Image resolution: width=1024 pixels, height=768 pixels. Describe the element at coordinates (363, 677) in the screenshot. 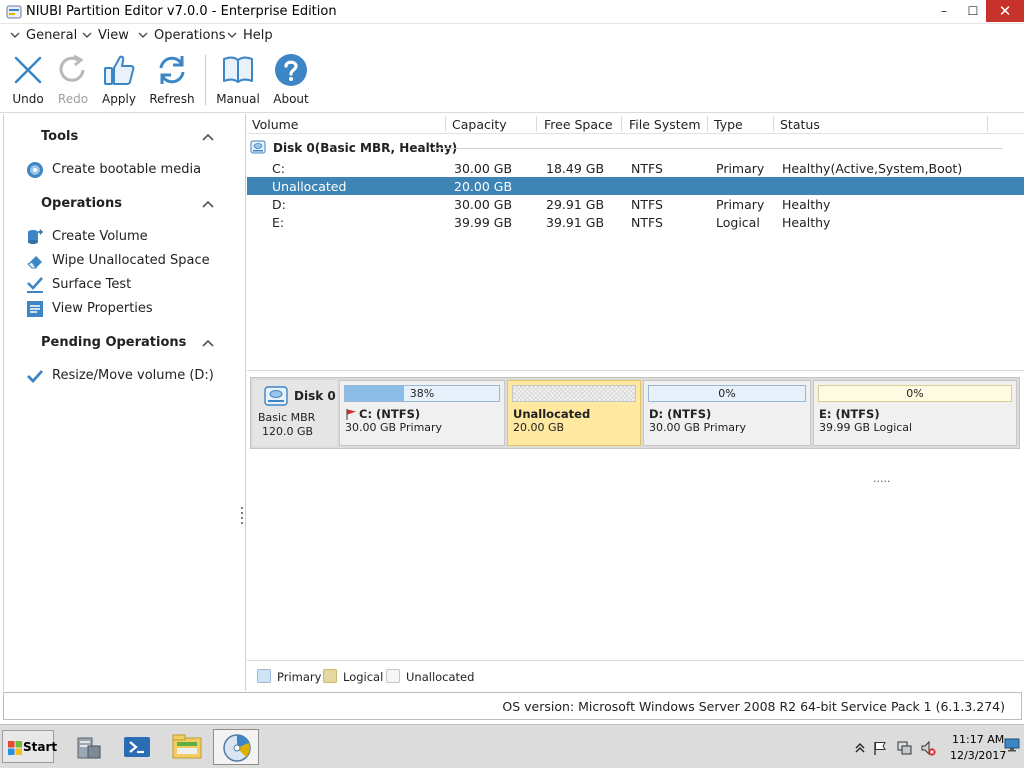

I see `legend-label: Logical` at that location.